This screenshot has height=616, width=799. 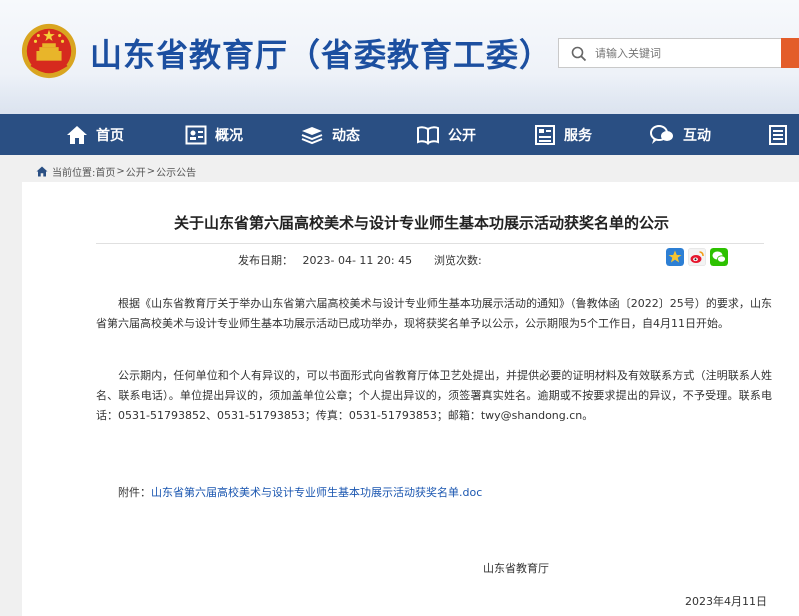 What do you see at coordinates (321, 53) in the screenshot?
I see `site-title: 山东省教育厅（省委教育工委）` at bounding box center [321, 53].